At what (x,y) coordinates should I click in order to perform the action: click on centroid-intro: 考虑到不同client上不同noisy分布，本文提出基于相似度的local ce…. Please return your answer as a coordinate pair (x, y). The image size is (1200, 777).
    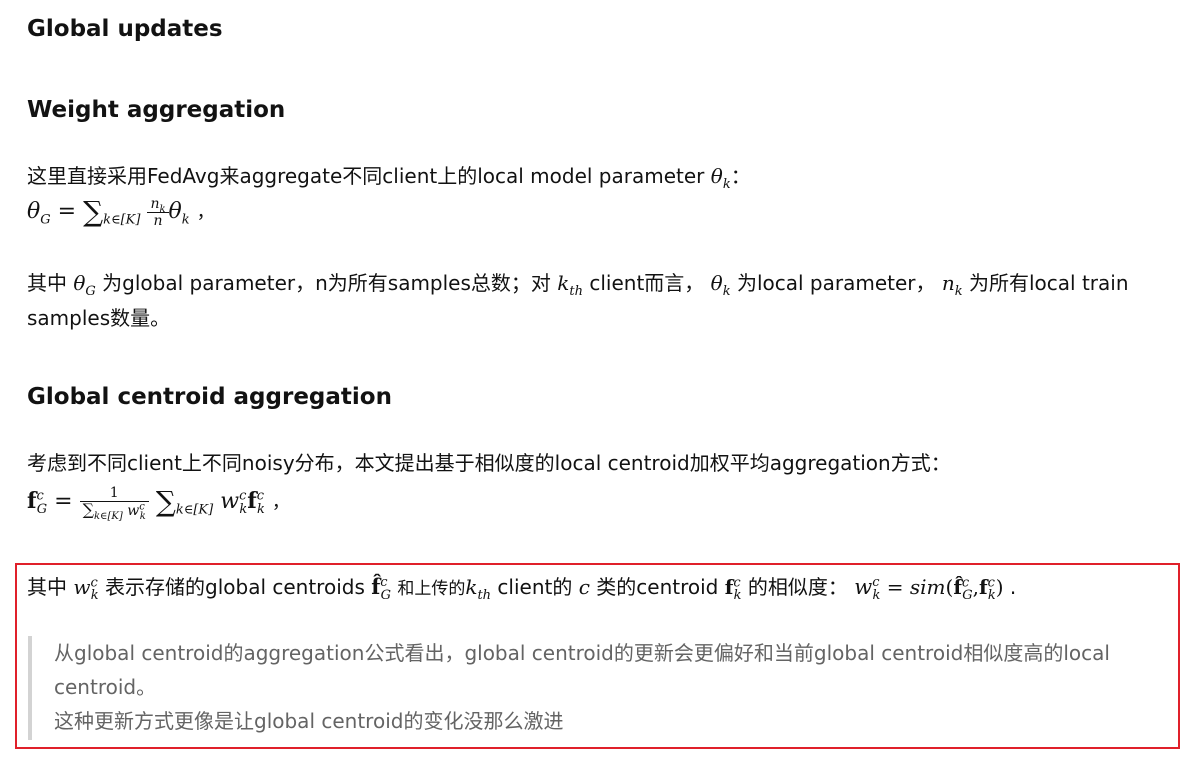
    Looking at the image, I should click on (489, 463).